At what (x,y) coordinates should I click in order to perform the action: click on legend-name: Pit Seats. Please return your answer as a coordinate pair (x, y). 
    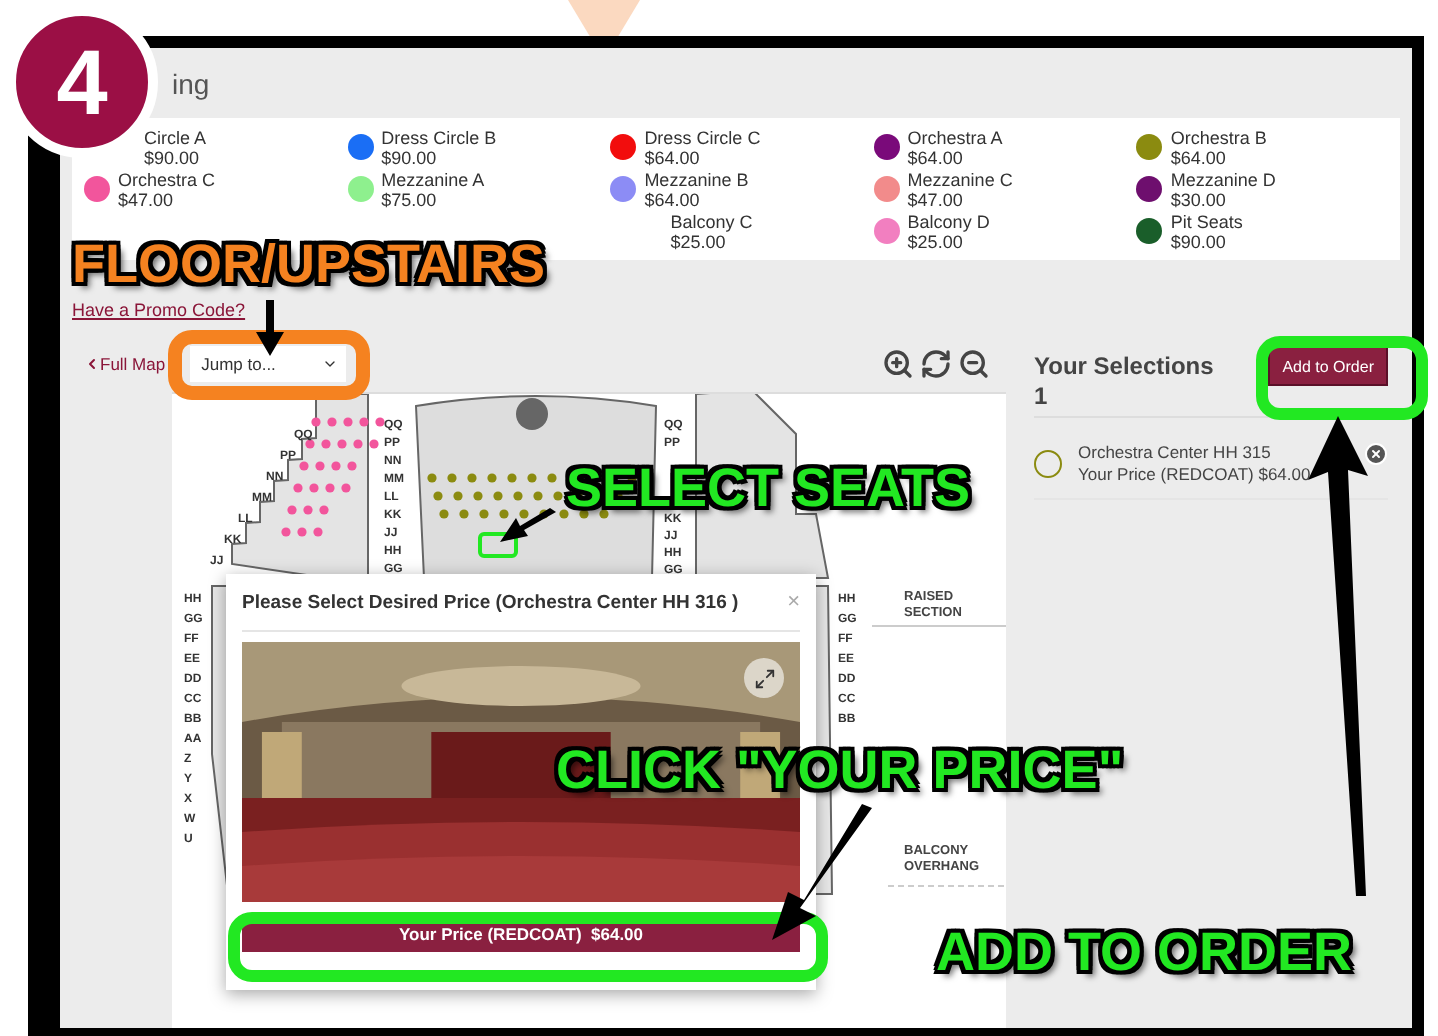
    Looking at the image, I should click on (1206, 221).